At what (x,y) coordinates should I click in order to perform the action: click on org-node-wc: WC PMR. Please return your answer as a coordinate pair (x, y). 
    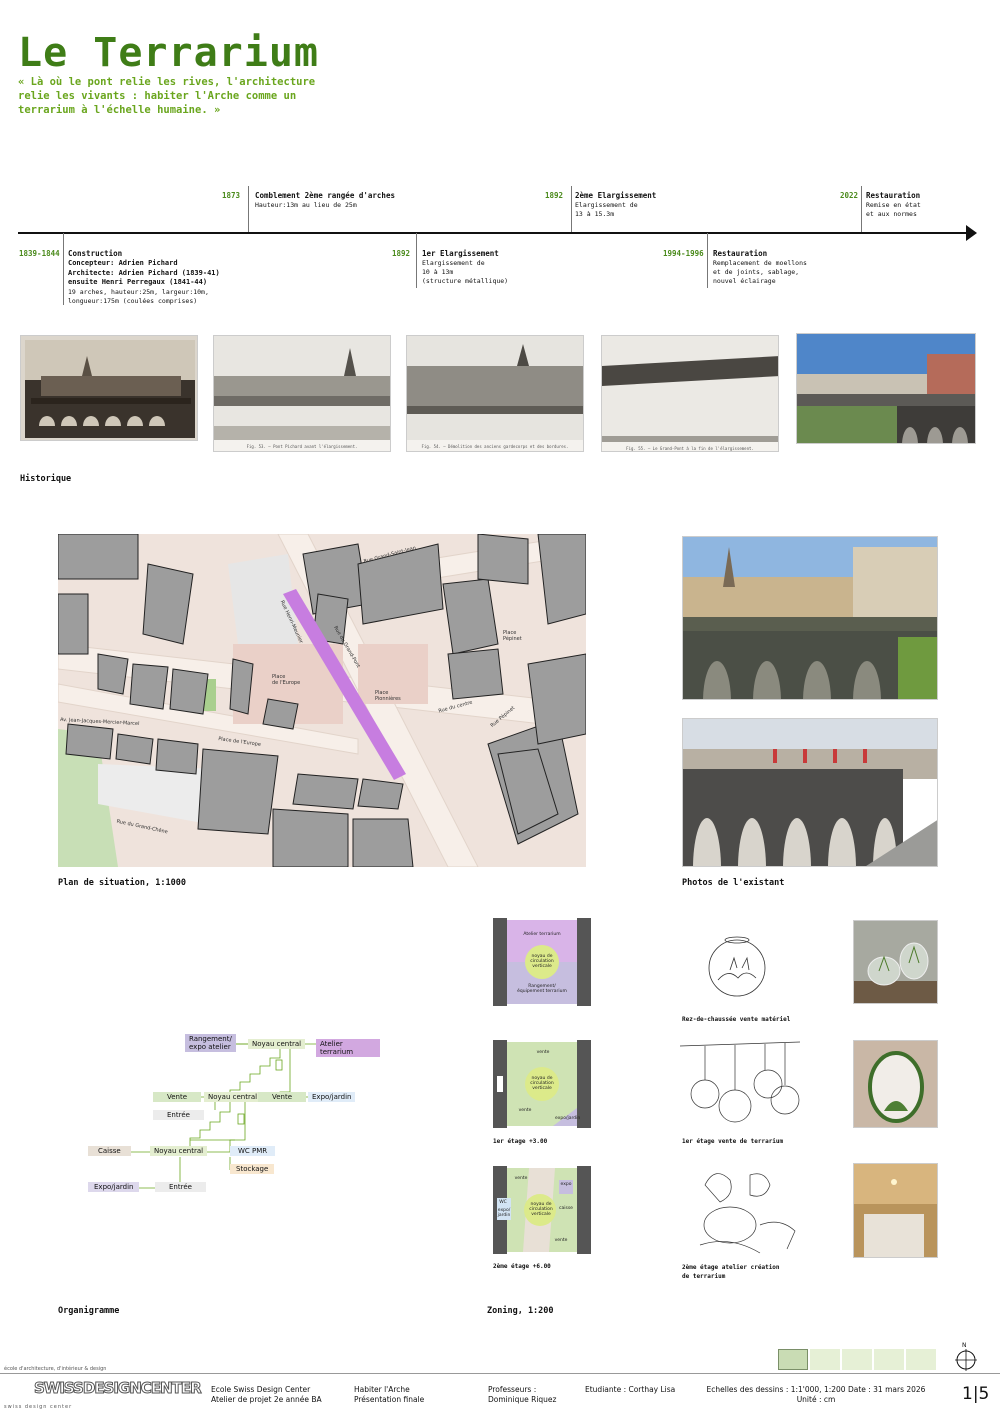
    Looking at the image, I should click on (253, 1151).